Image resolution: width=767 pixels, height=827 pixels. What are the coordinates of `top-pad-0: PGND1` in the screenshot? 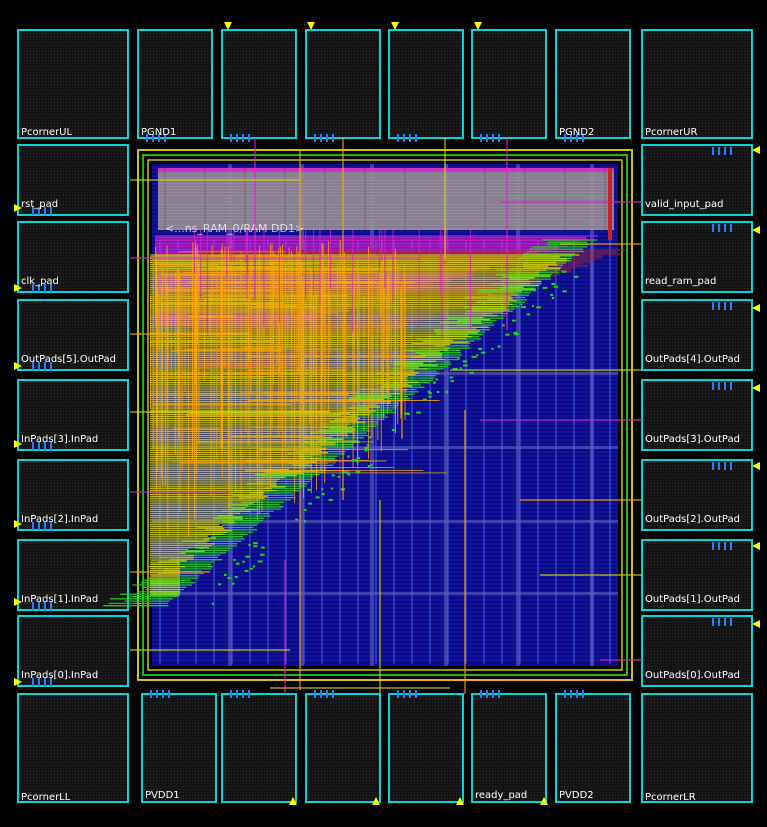 It's located at (175, 85).